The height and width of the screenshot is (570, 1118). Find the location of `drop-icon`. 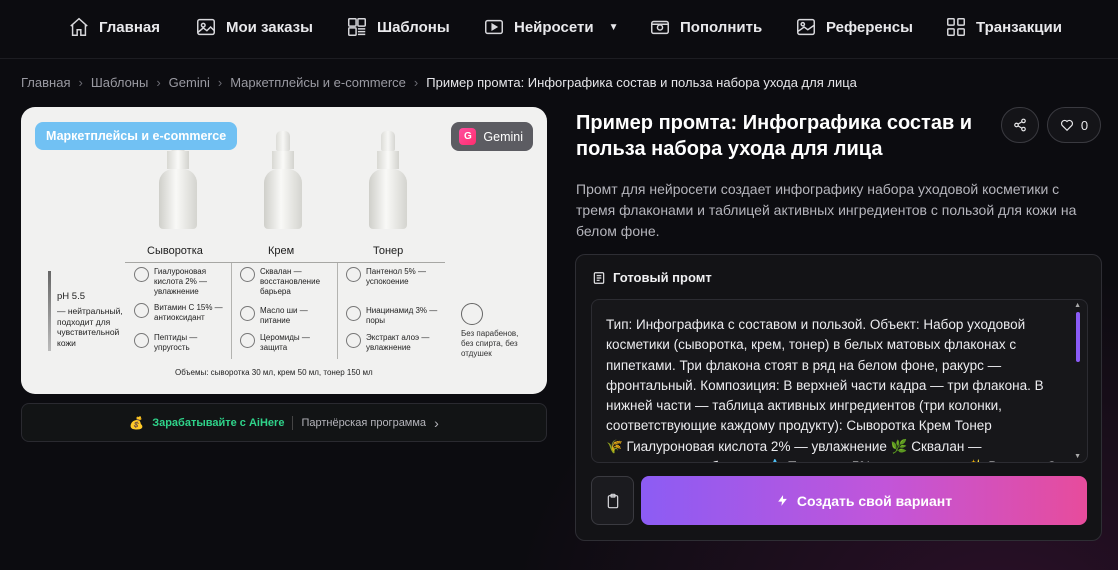

drop-icon is located at coordinates (353, 274).